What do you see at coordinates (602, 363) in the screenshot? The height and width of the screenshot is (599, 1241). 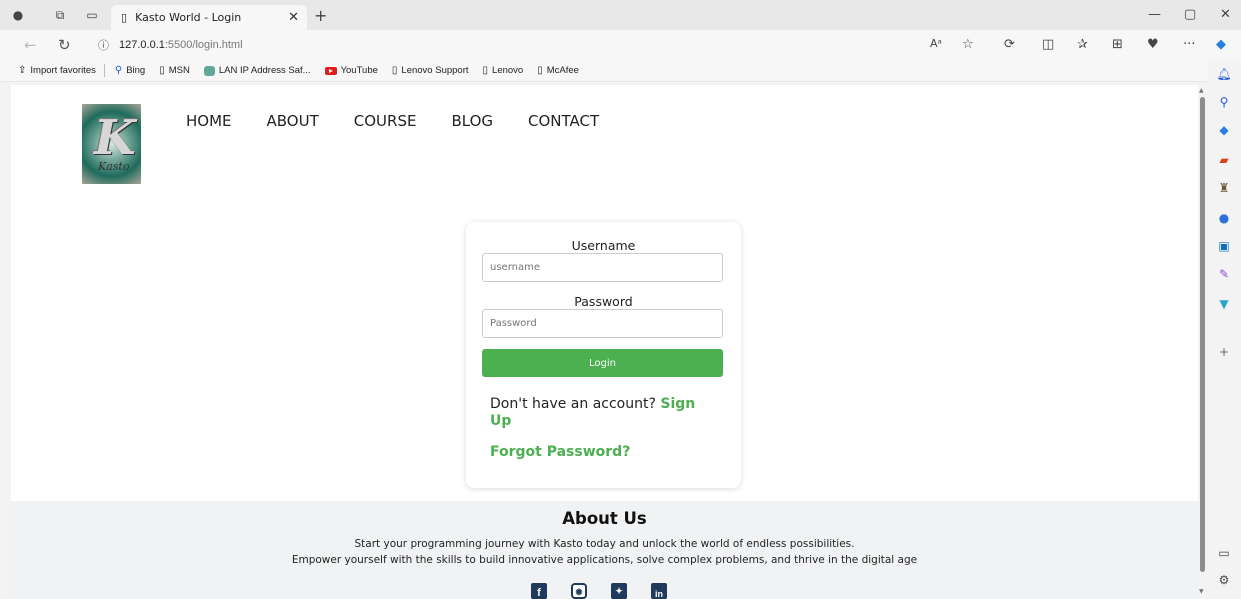 I see `login-button: Login` at bounding box center [602, 363].